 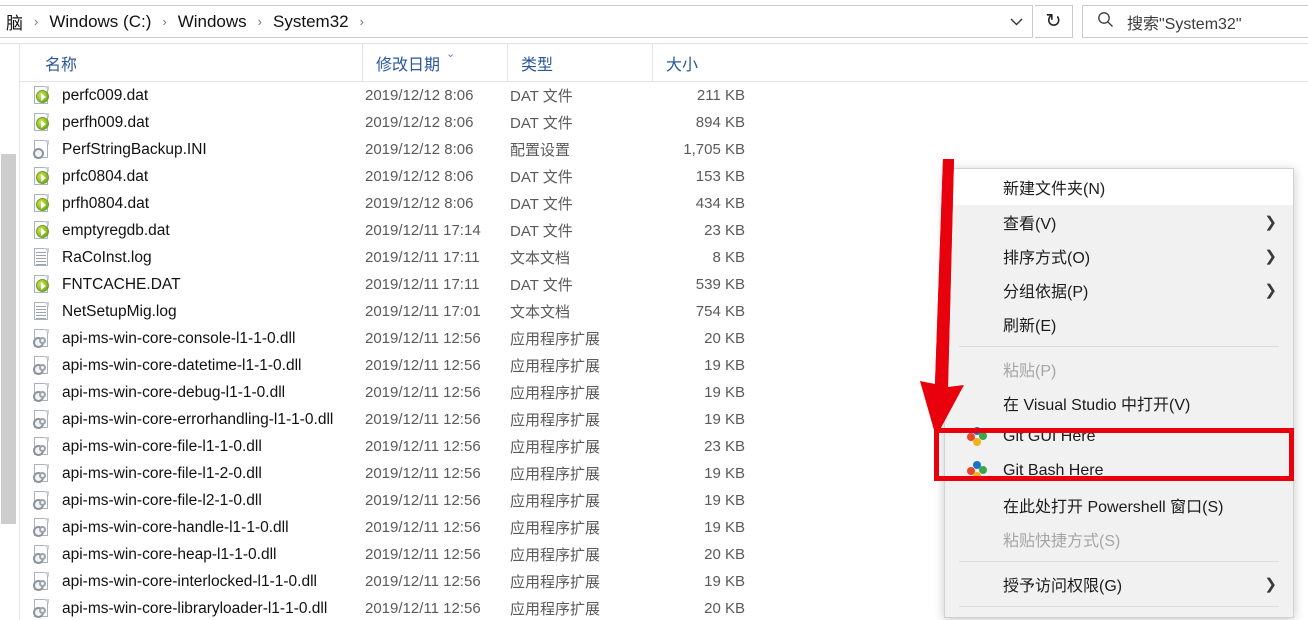 I want to click on file-name: api-ms-win-core-interlocked-l1-1-0.dll, so click(x=189, y=581).